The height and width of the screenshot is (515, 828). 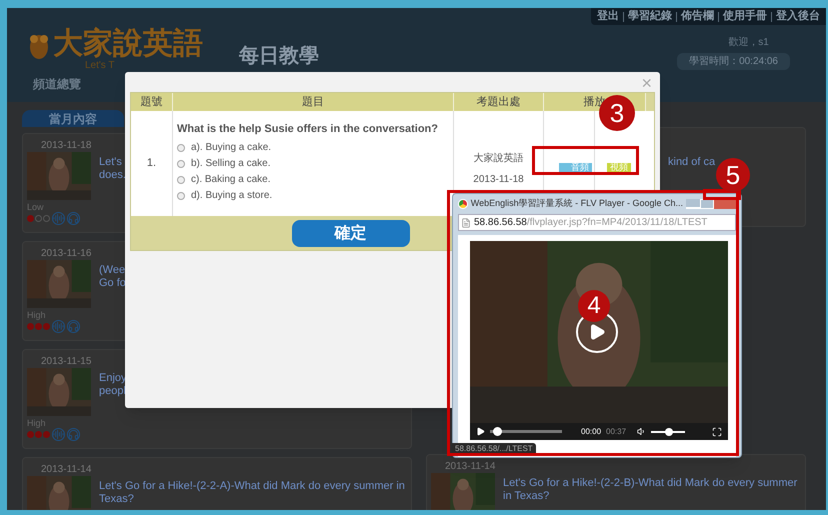 I want to click on top-link: 使用手冊, so click(x=745, y=16).